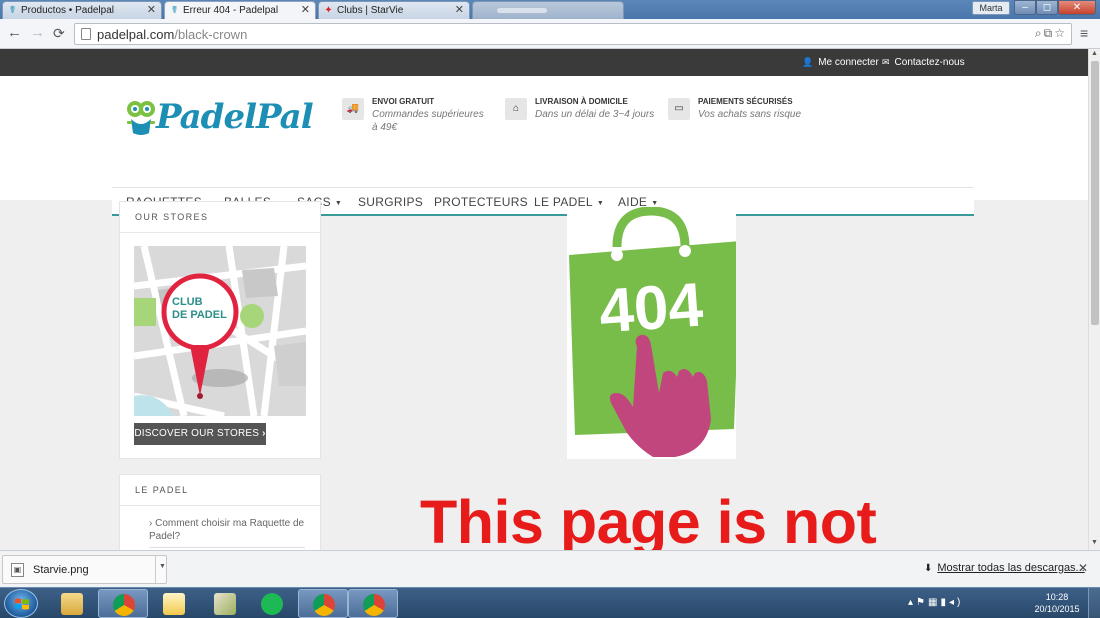 This screenshot has height=618, width=1100. I want to click on envelope-app-icon, so click(174, 604).